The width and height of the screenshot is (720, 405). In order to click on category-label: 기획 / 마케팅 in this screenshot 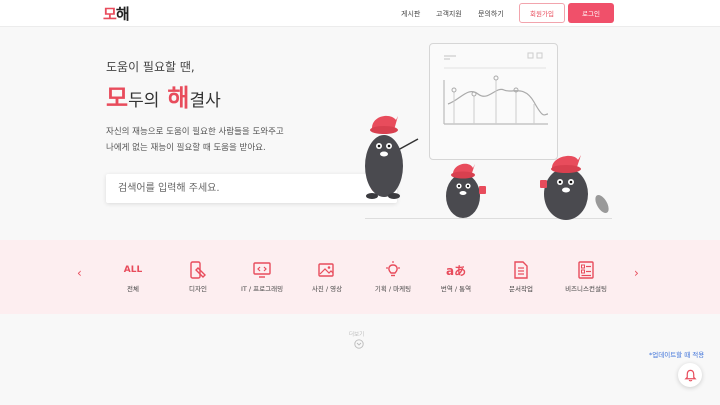, I will do `click(393, 289)`.